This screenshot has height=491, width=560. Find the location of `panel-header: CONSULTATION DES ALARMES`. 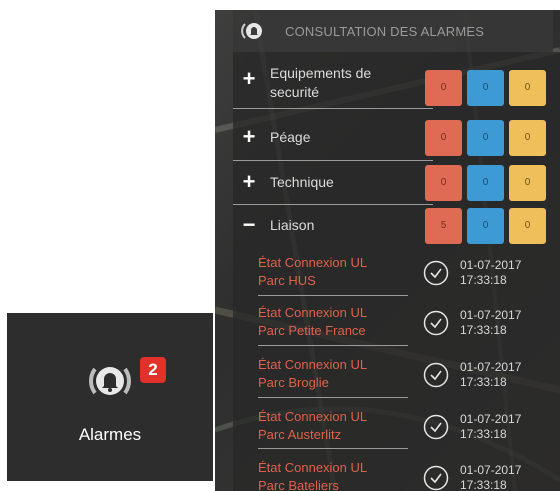

panel-header: CONSULTATION DES ALARMES is located at coordinates (393, 31).